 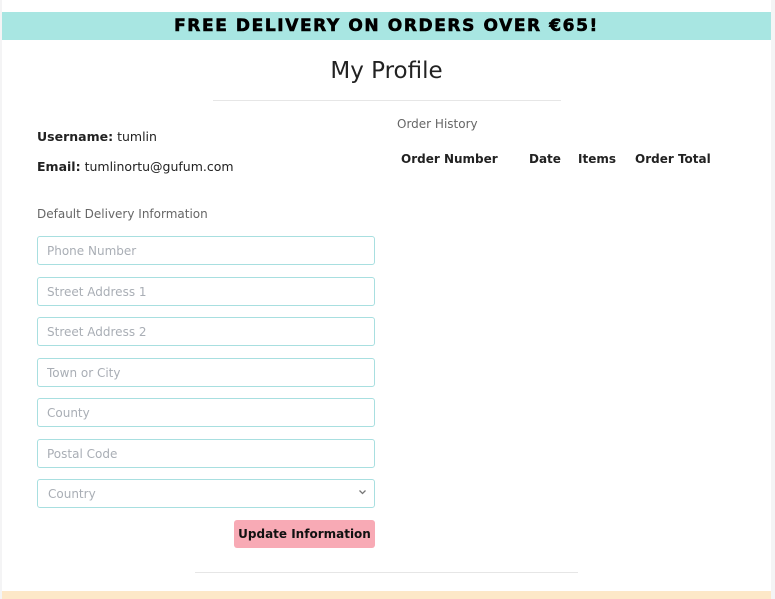 I want to click on column-header-order-number: Order Number, so click(x=449, y=159).